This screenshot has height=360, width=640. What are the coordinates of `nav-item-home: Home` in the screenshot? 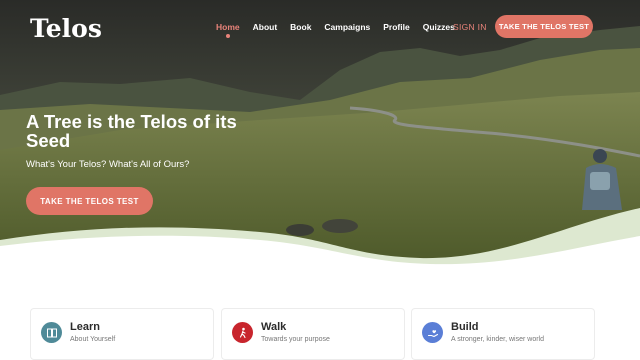 It's located at (228, 30).